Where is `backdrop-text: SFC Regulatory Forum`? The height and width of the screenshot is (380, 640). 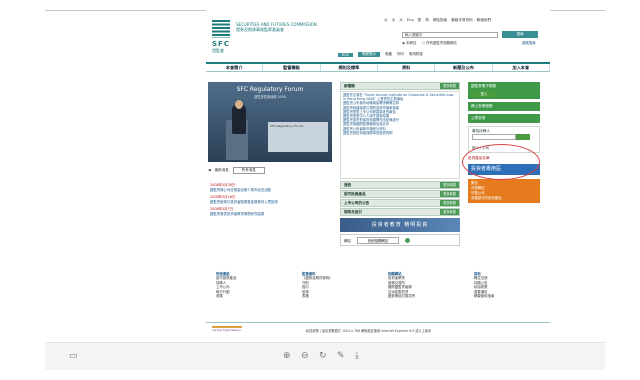 backdrop-text: SFC Regulatory Forum is located at coordinates (287, 126).